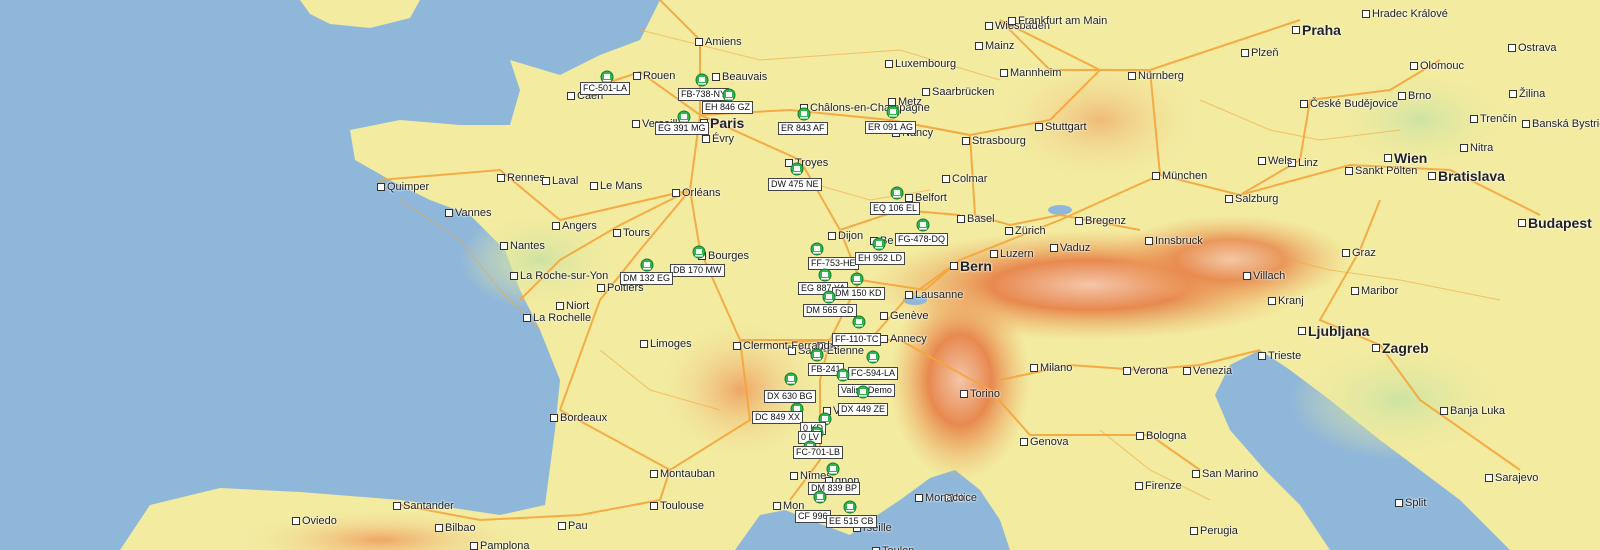  What do you see at coordinates (994, 46) in the screenshot?
I see `city-mainz: Mainz` at bounding box center [994, 46].